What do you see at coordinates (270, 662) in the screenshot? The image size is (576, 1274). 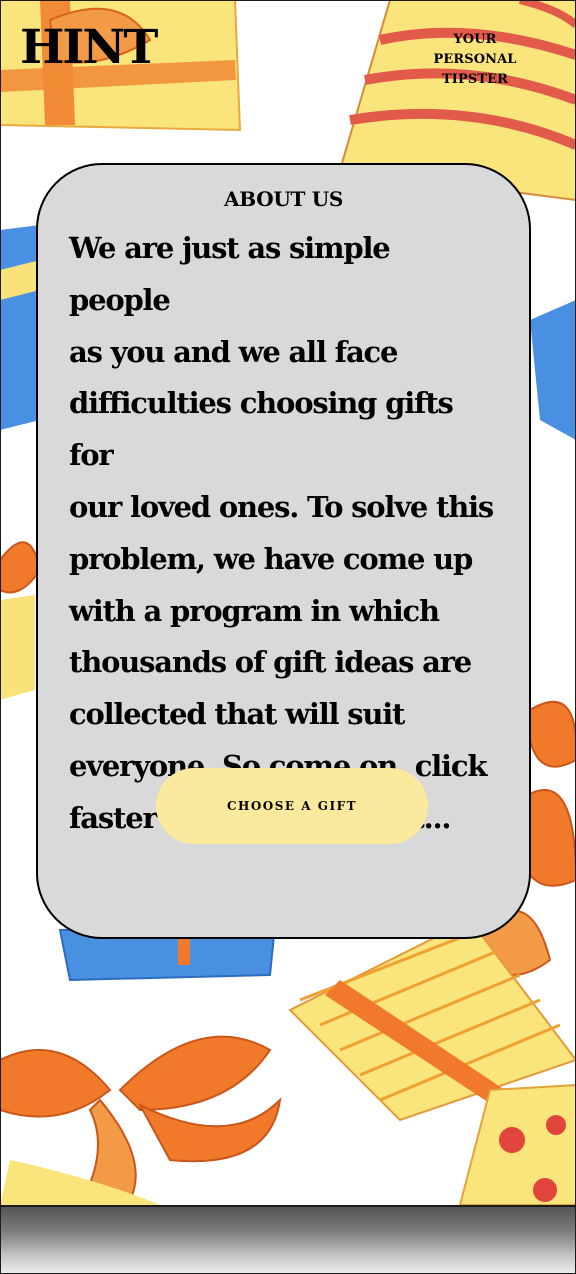 I see `about-line: thousands of gift ideas are` at bounding box center [270, 662].